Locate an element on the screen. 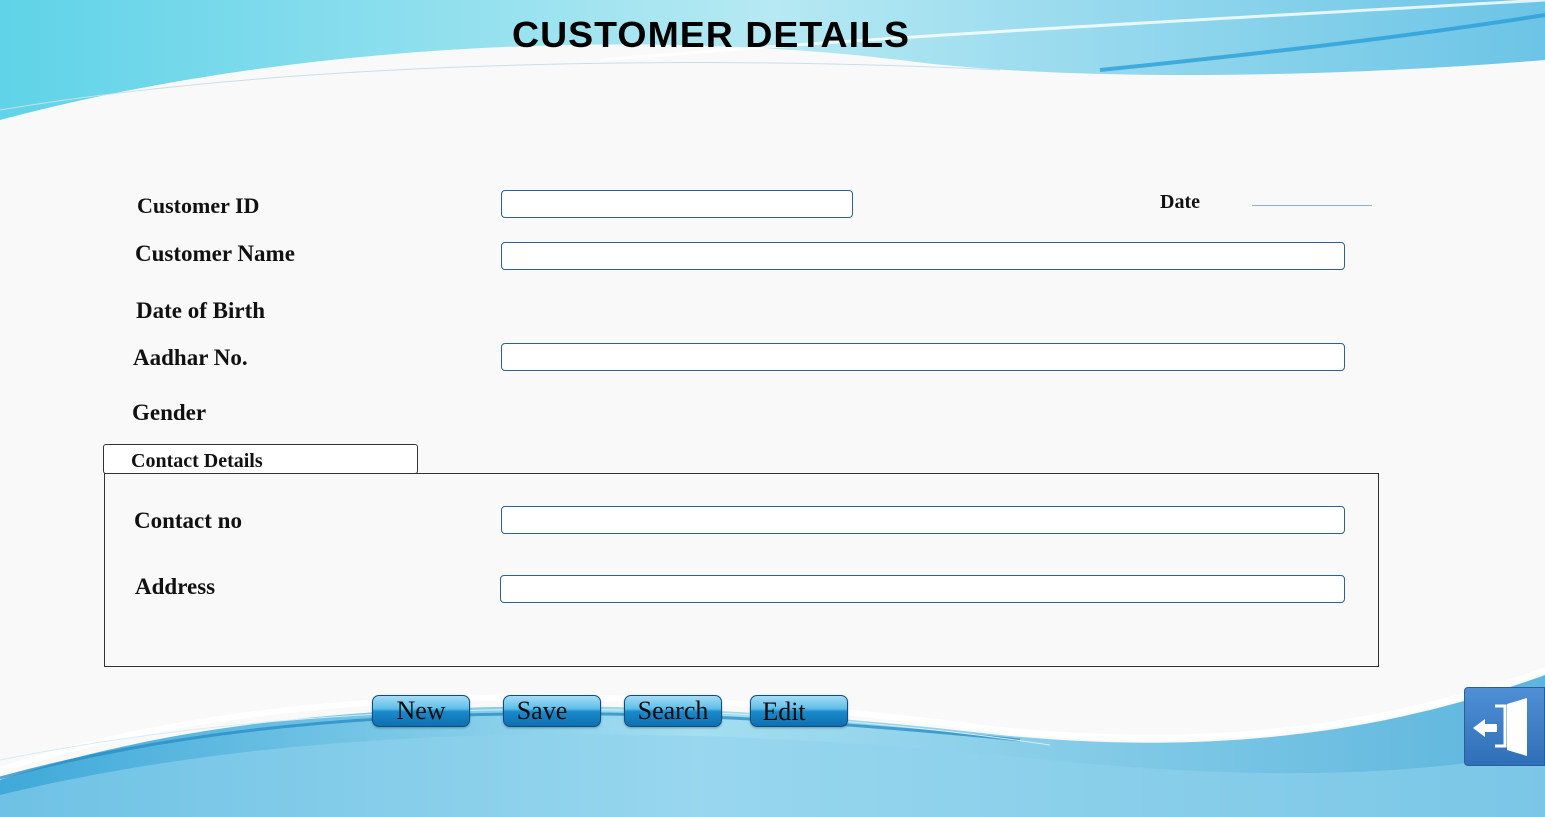 The image size is (1545, 817). customer-name-input is located at coordinates (923, 256).